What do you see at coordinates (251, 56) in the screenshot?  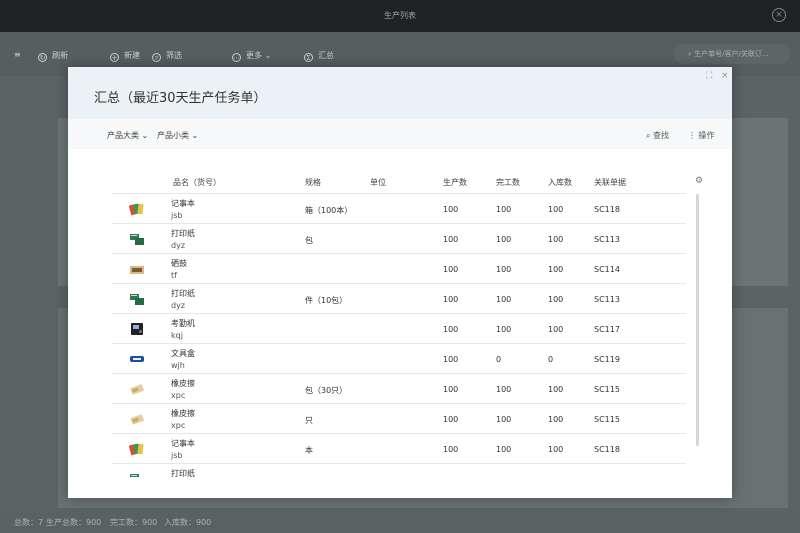 I see `more-button: ⋯ 更多 ⌄` at bounding box center [251, 56].